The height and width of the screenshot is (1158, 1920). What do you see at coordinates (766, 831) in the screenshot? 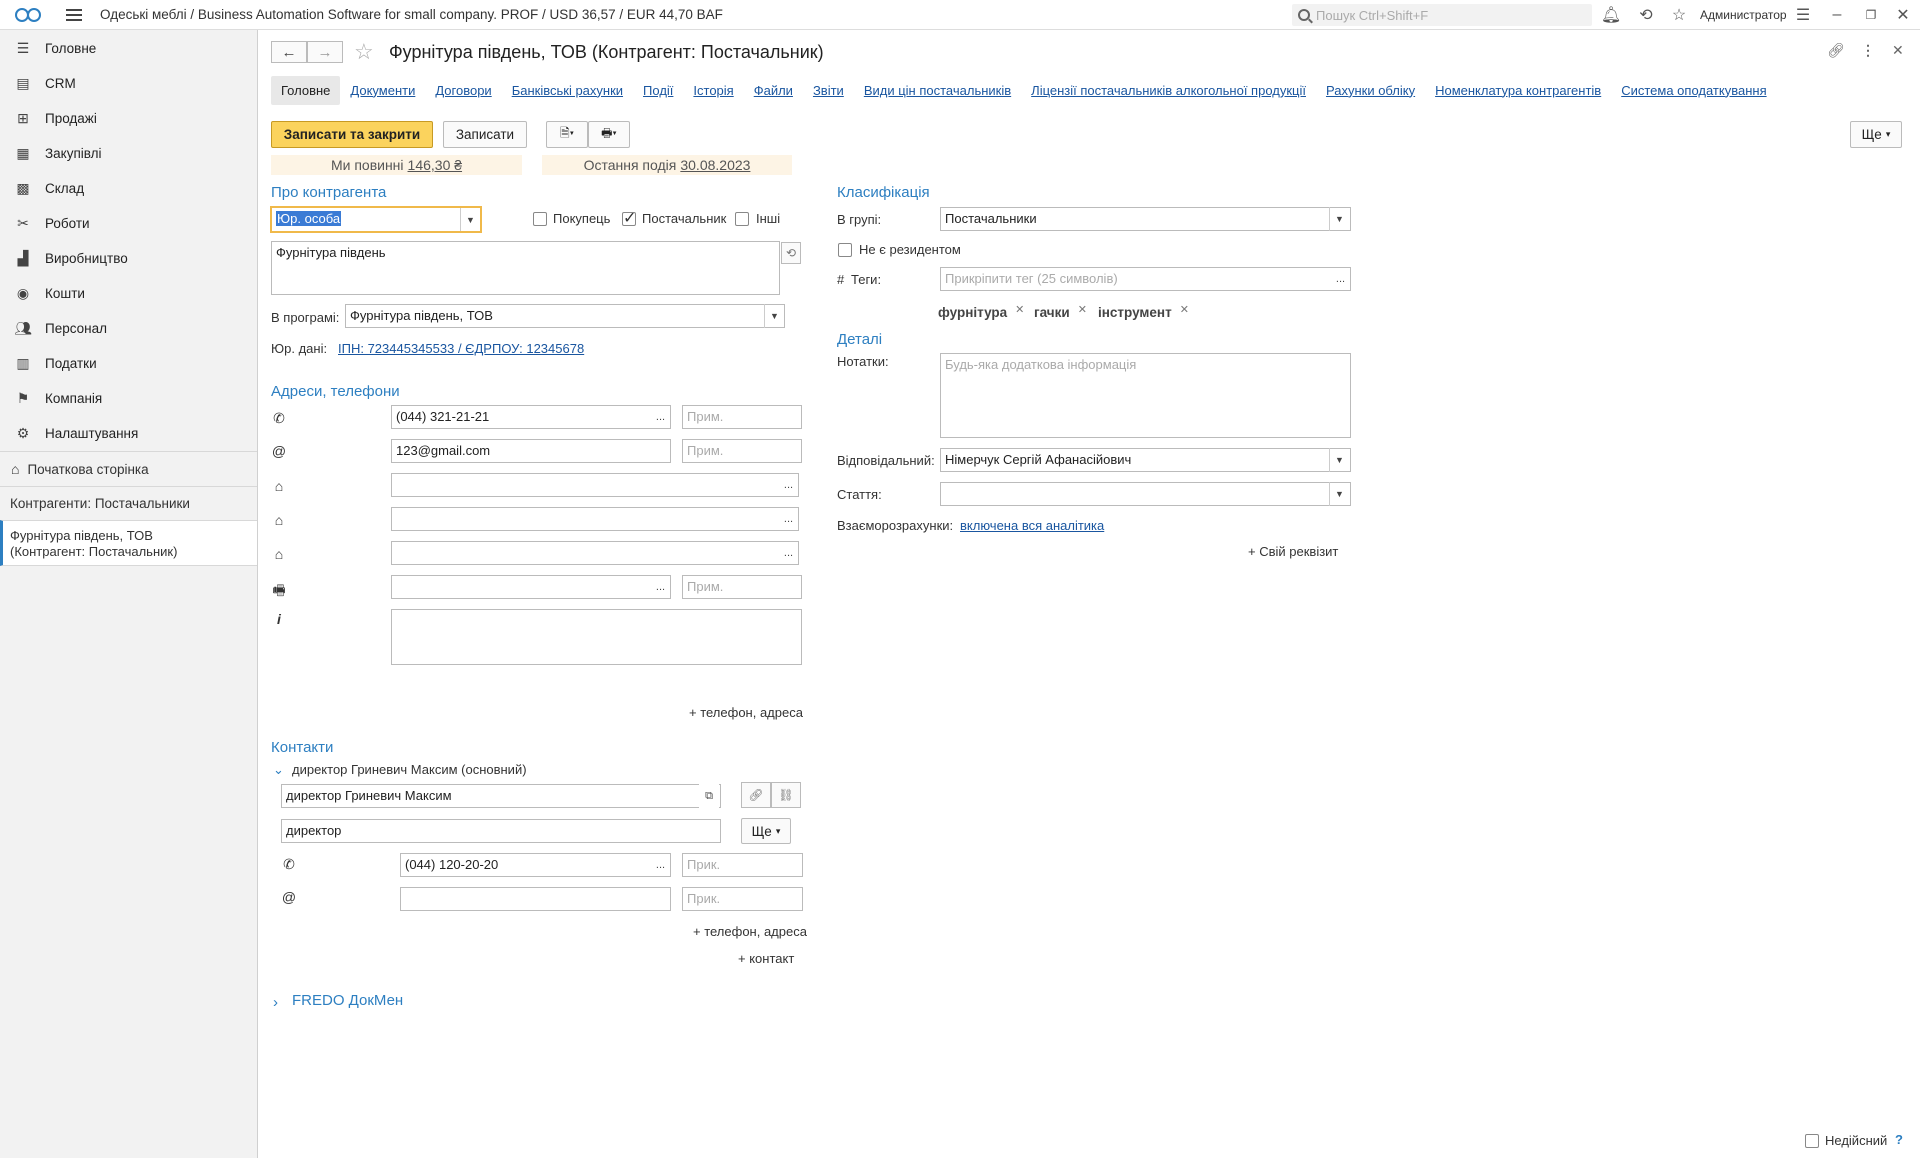
I see `contact-more-button: Ще ▾` at bounding box center [766, 831].